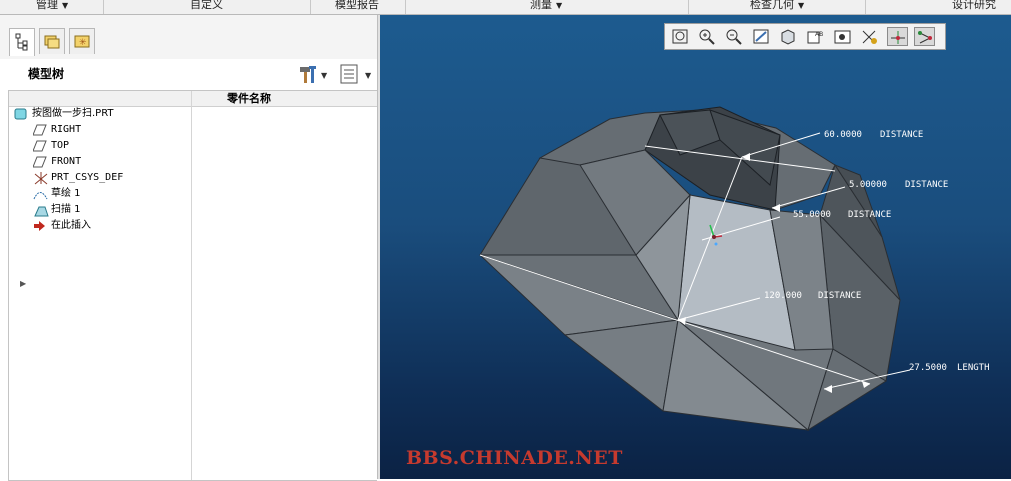 The height and width of the screenshot is (481, 1011). What do you see at coordinates (41, 211) in the screenshot?
I see `sweep-icon` at bounding box center [41, 211].